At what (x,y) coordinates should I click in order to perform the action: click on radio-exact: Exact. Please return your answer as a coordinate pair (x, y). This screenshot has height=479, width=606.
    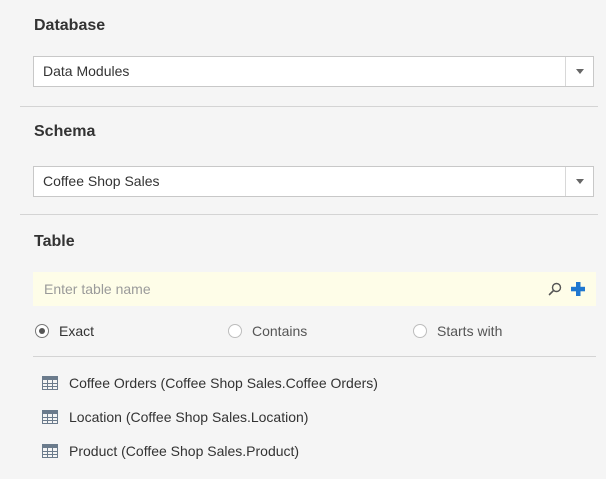
    Looking at the image, I should click on (64, 331).